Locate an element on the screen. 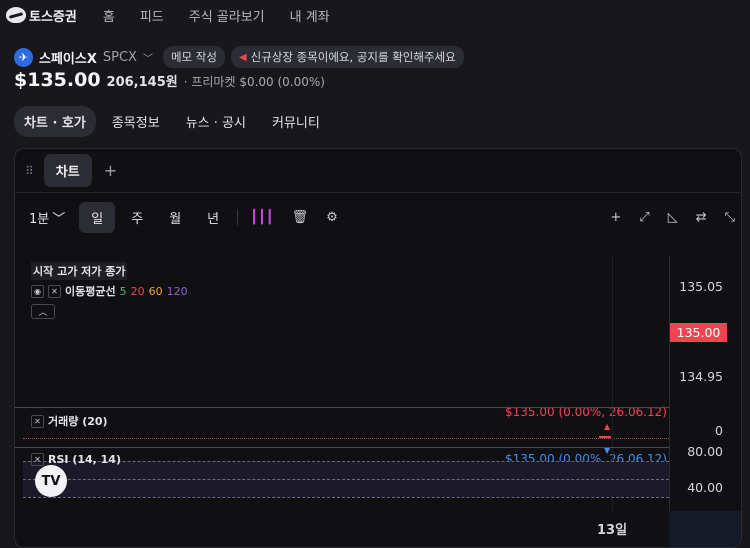  price-axis: 135.05 135.00 134.95 0 80.00 40.00 is located at coordinates (705, 383).